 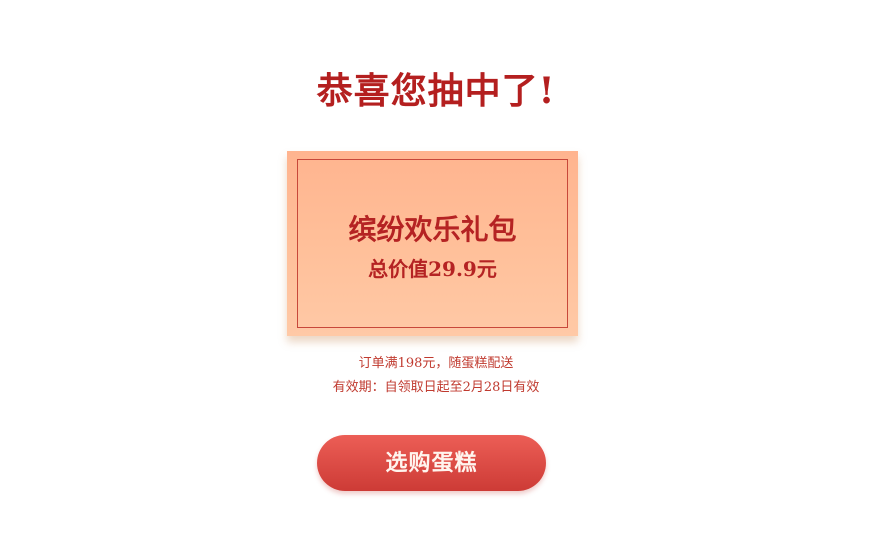 I want to click on buy-cake-button-label: 选购蛋糕, so click(x=431, y=463).